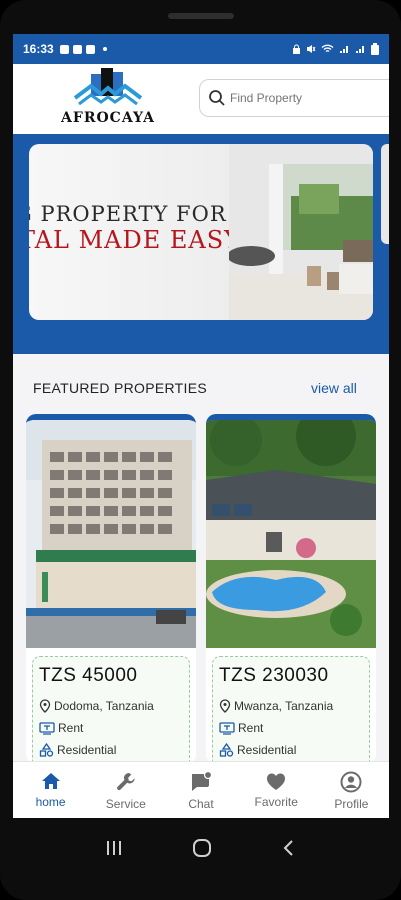 The image size is (401, 900). I want to click on search-input, so click(305, 98).